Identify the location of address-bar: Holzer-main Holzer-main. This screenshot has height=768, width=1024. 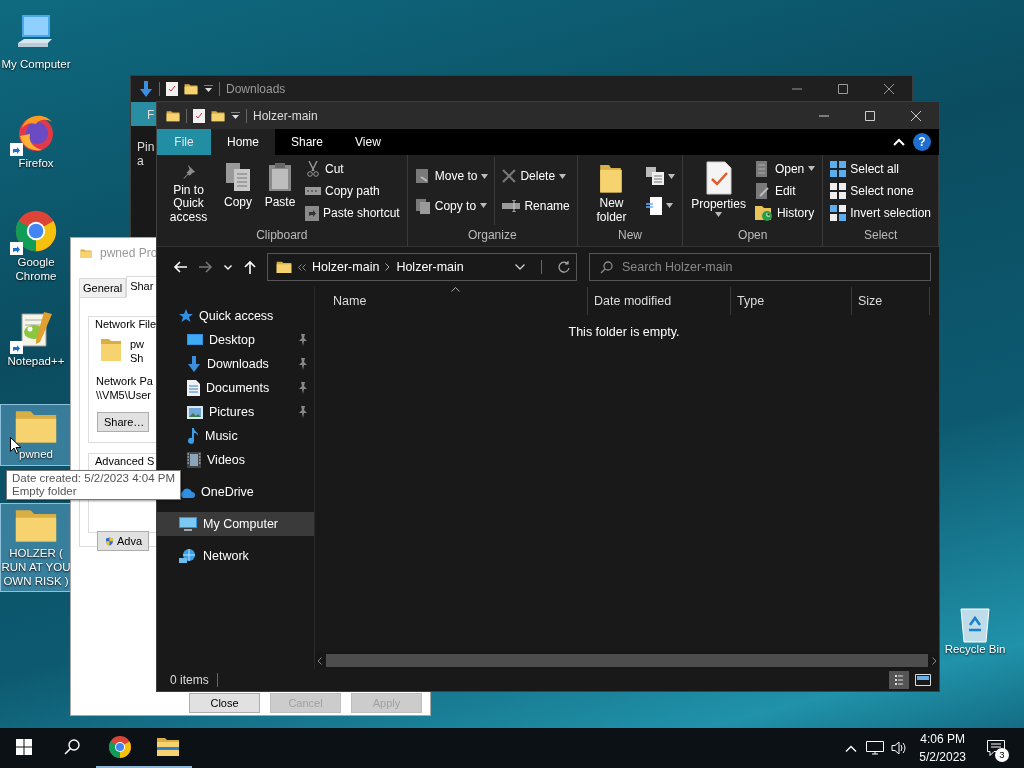
(422, 267).